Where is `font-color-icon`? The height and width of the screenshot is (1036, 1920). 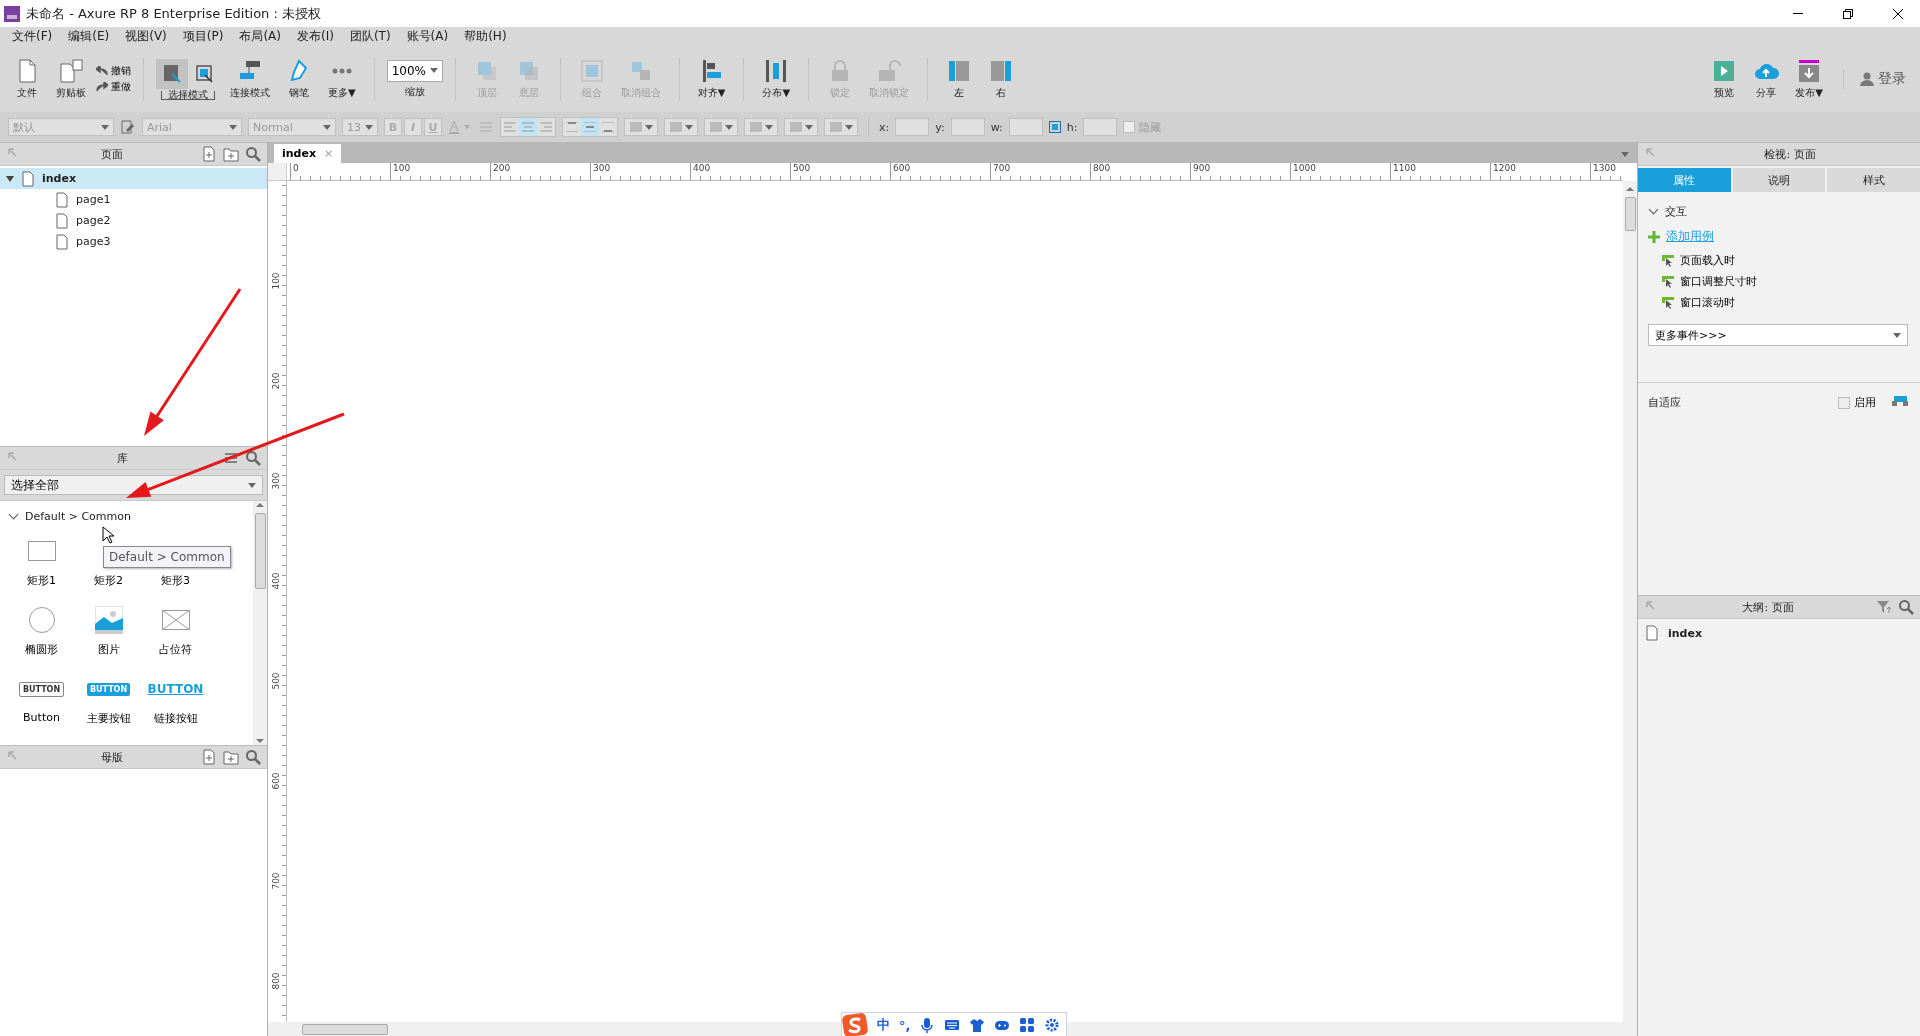
font-color-icon is located at coordinates (460, 127).